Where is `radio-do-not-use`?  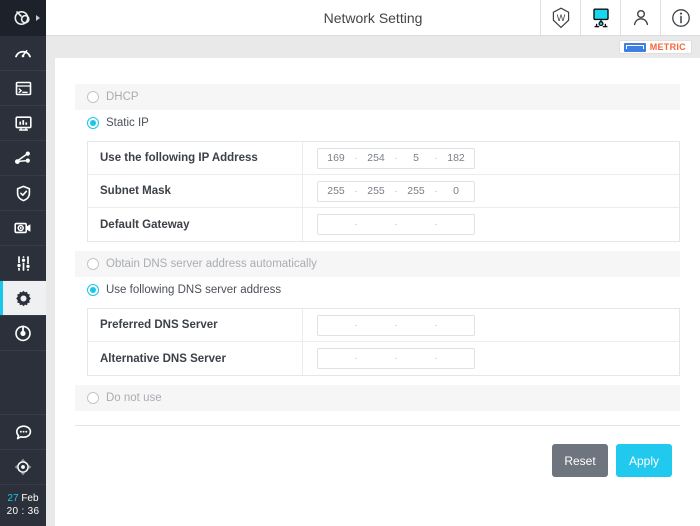
radio-do-not-use is located at coordinates (93, 398).